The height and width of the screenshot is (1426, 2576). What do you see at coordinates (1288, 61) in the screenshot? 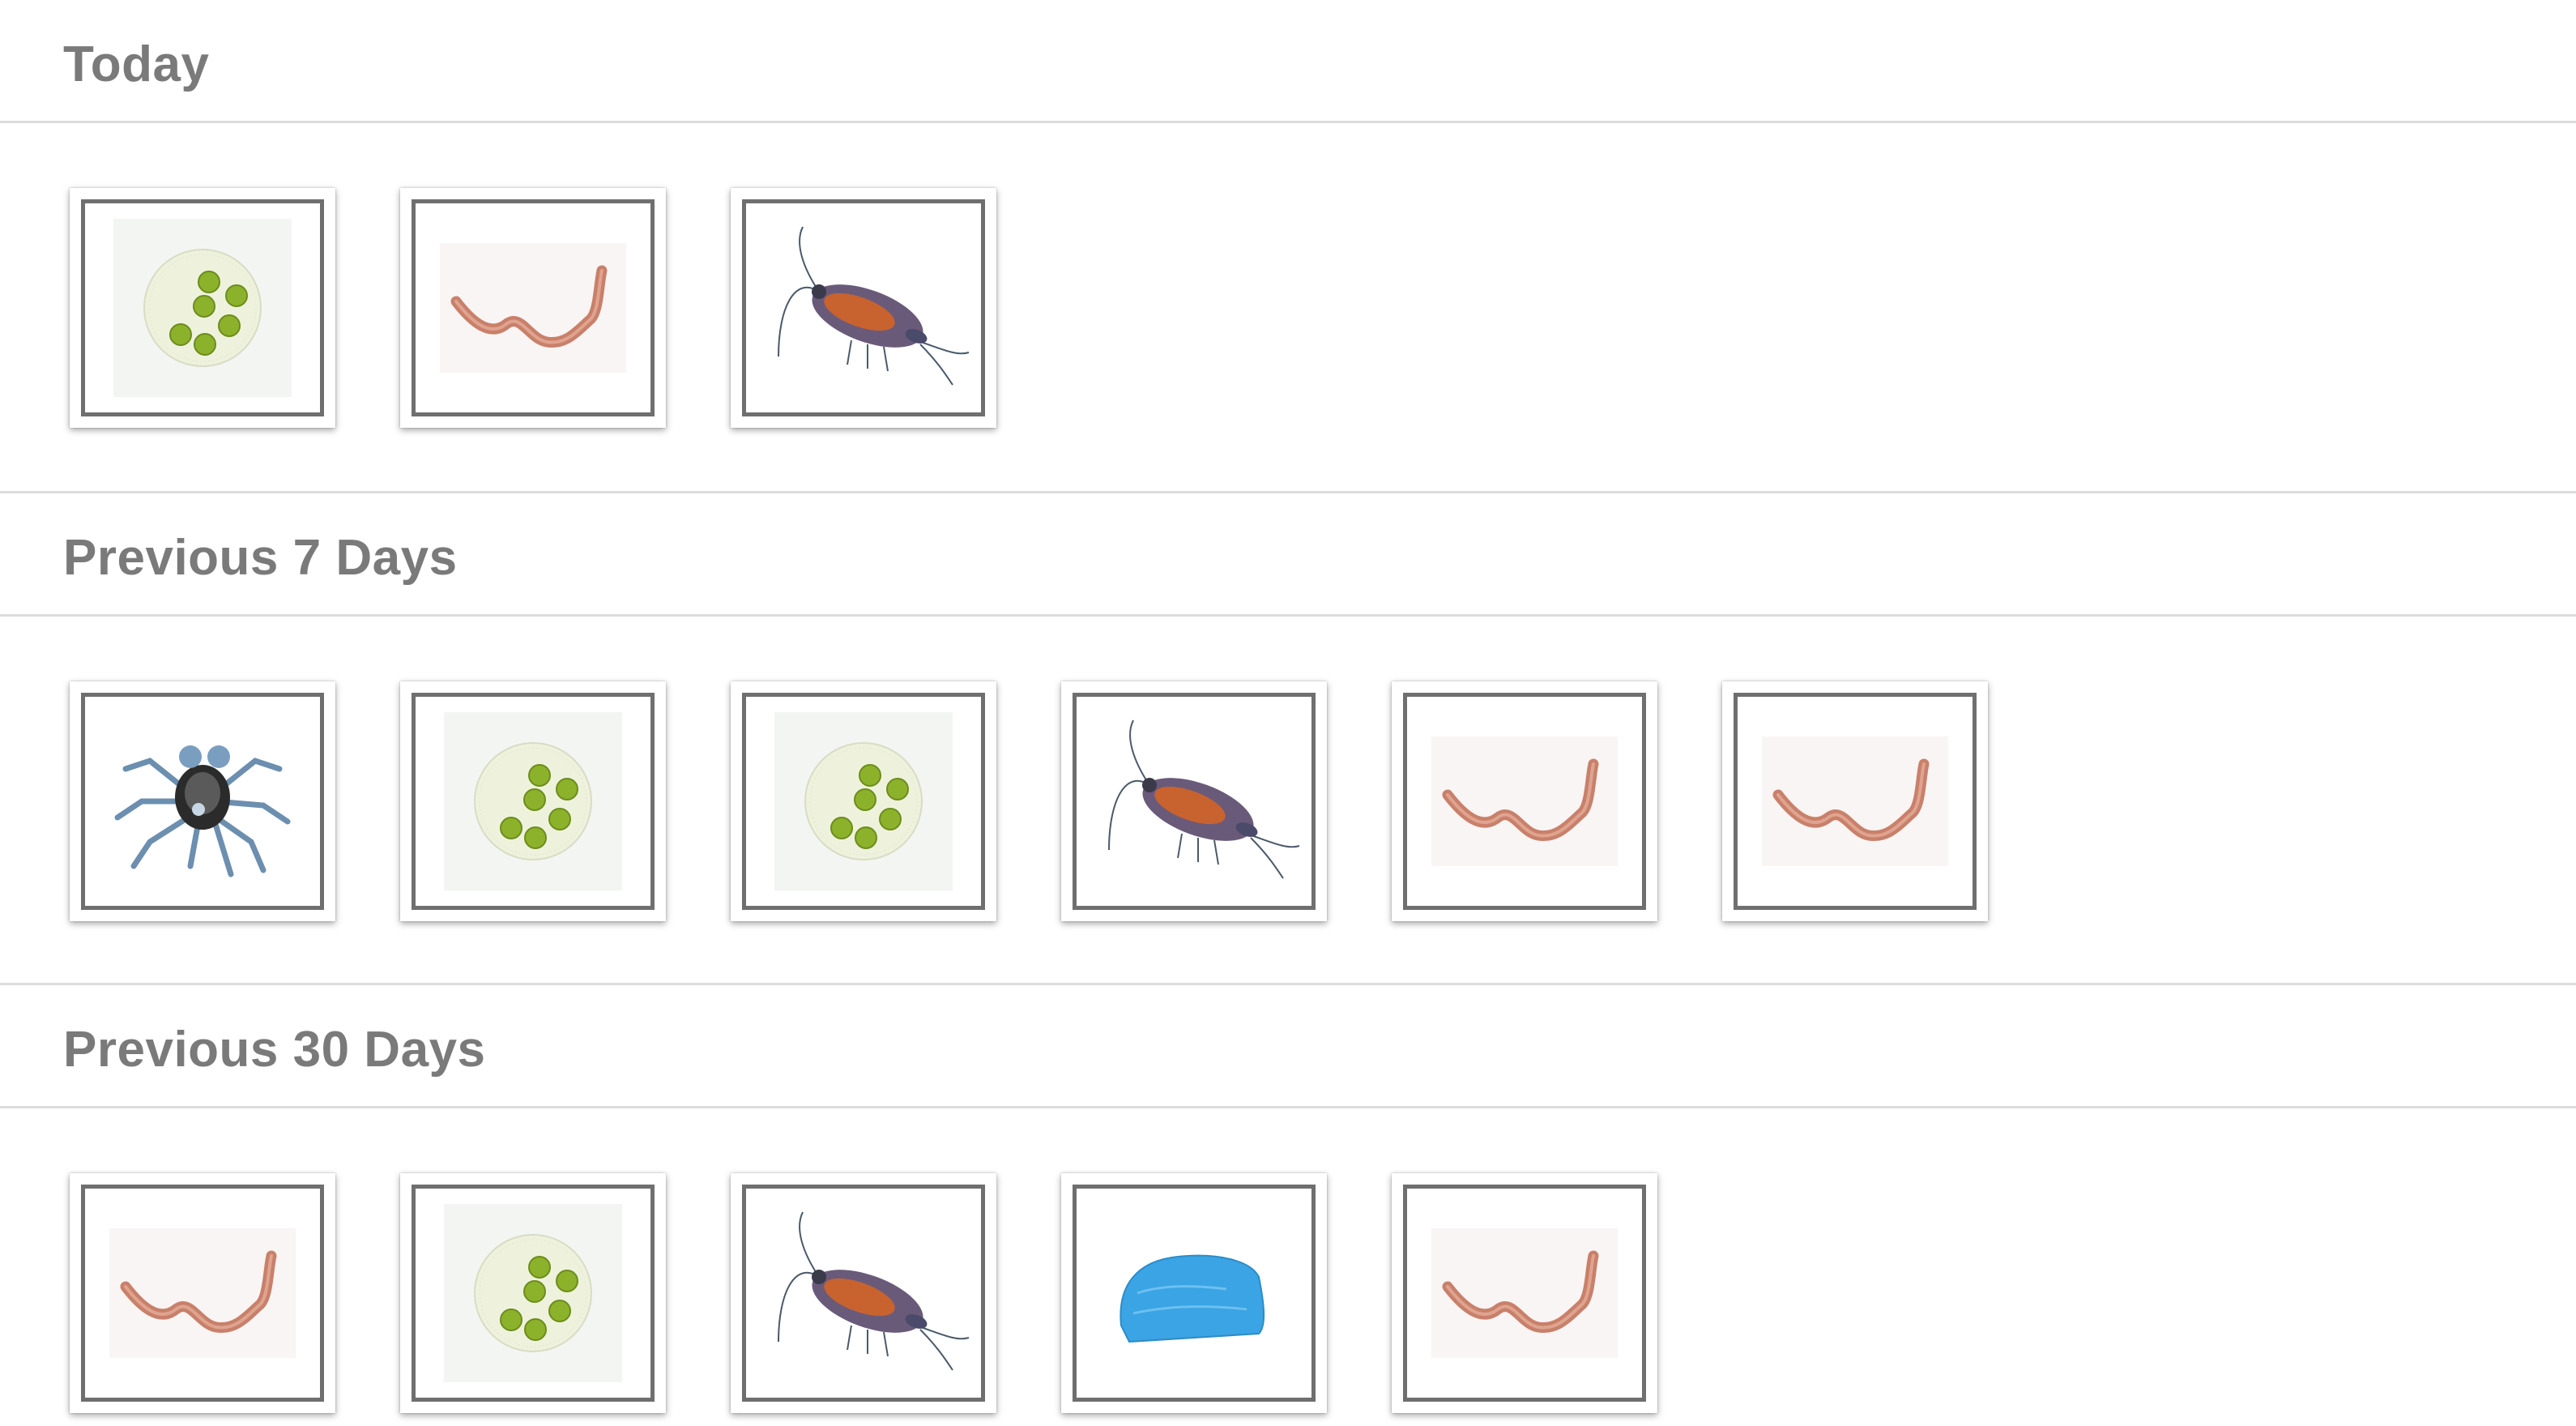
I see `section-header-today: Today` at bounding box center [1288, 61].